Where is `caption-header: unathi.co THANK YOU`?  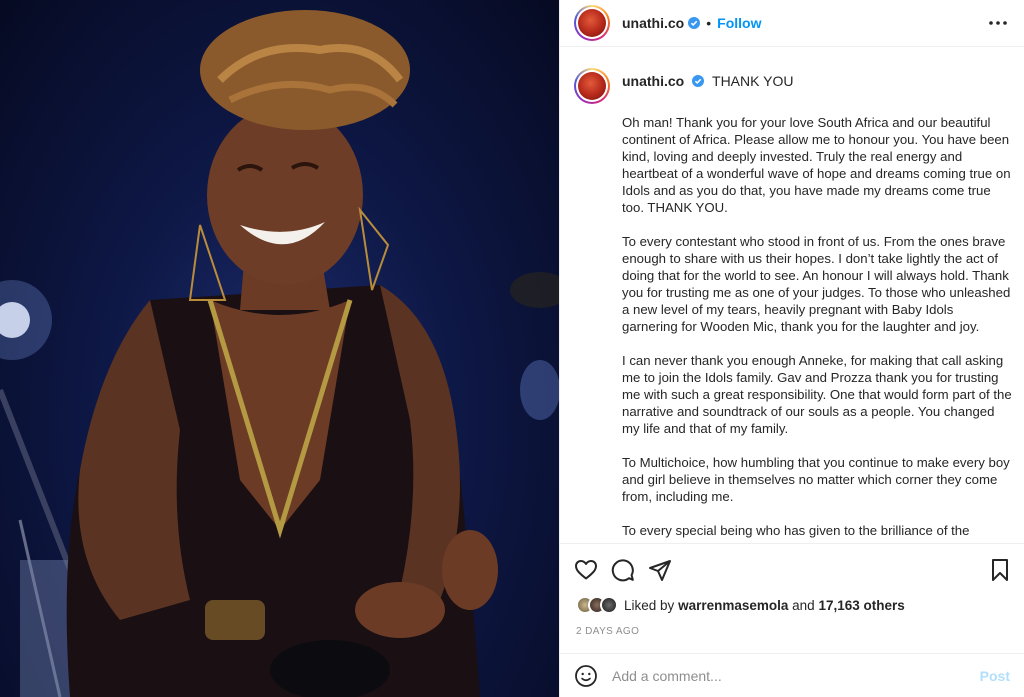
caption-header: unathi.co THANK YOU is located at coordinates (793, 85).